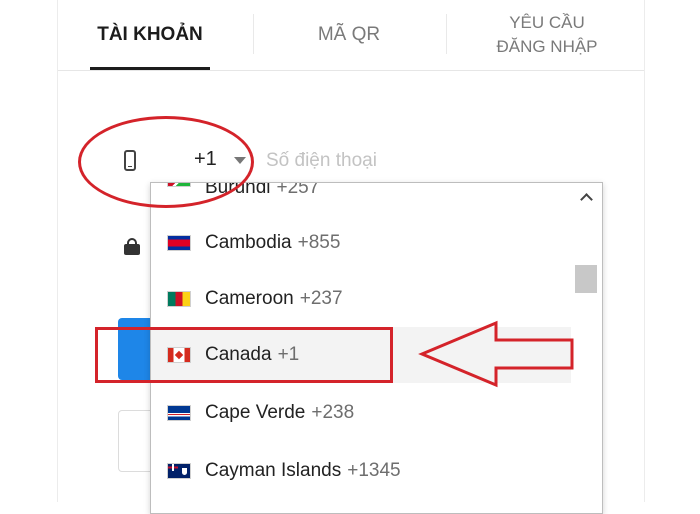 The image size is (700, 514). What do you see at coordinates (179, 185) in the screenshot?
I see `burundi-flag-icon` at bounding box center [179, 185].